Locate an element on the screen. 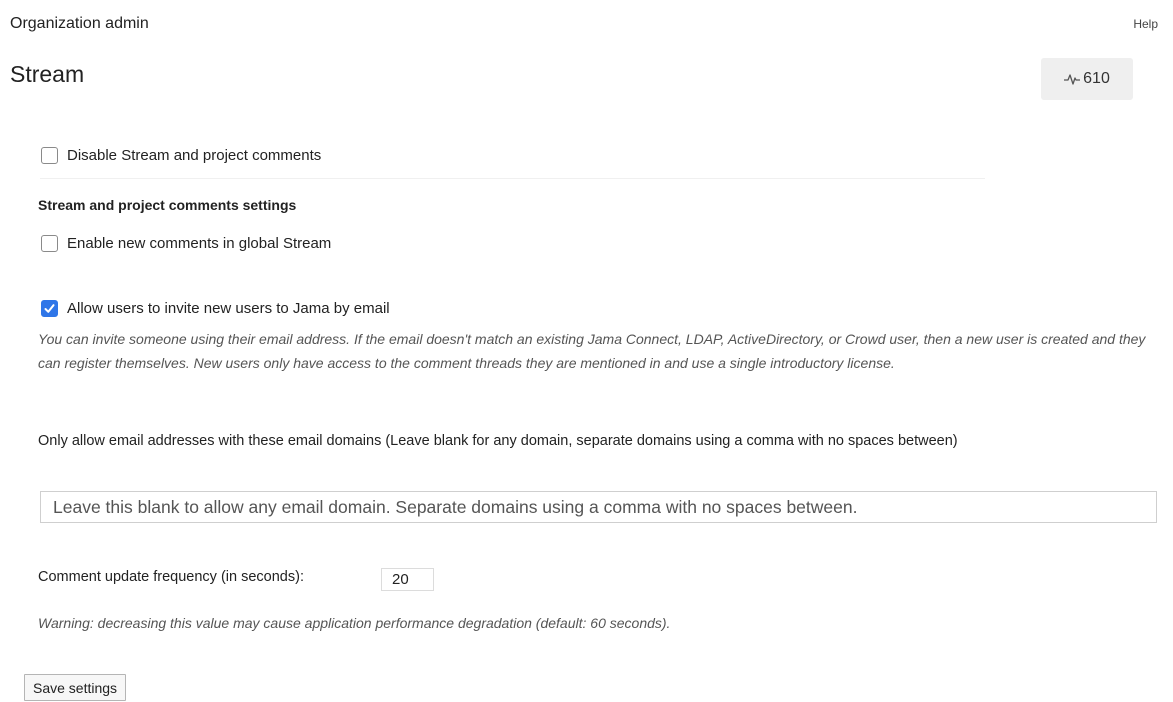 The image size is (1173, 702). disable-stream-checkbox is located at coordinates (49, 155).